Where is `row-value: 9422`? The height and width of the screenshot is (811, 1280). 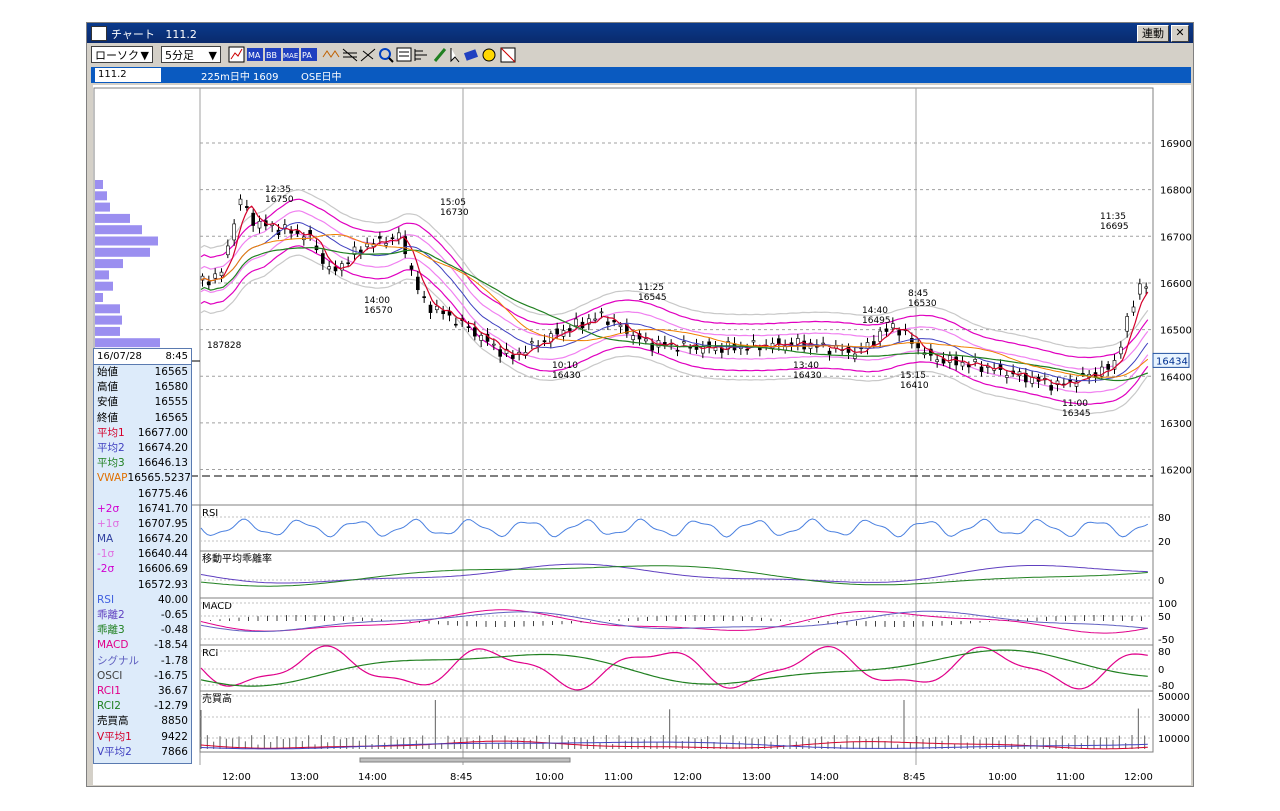 row-value: 9422 is located at coordinates (174, 736).